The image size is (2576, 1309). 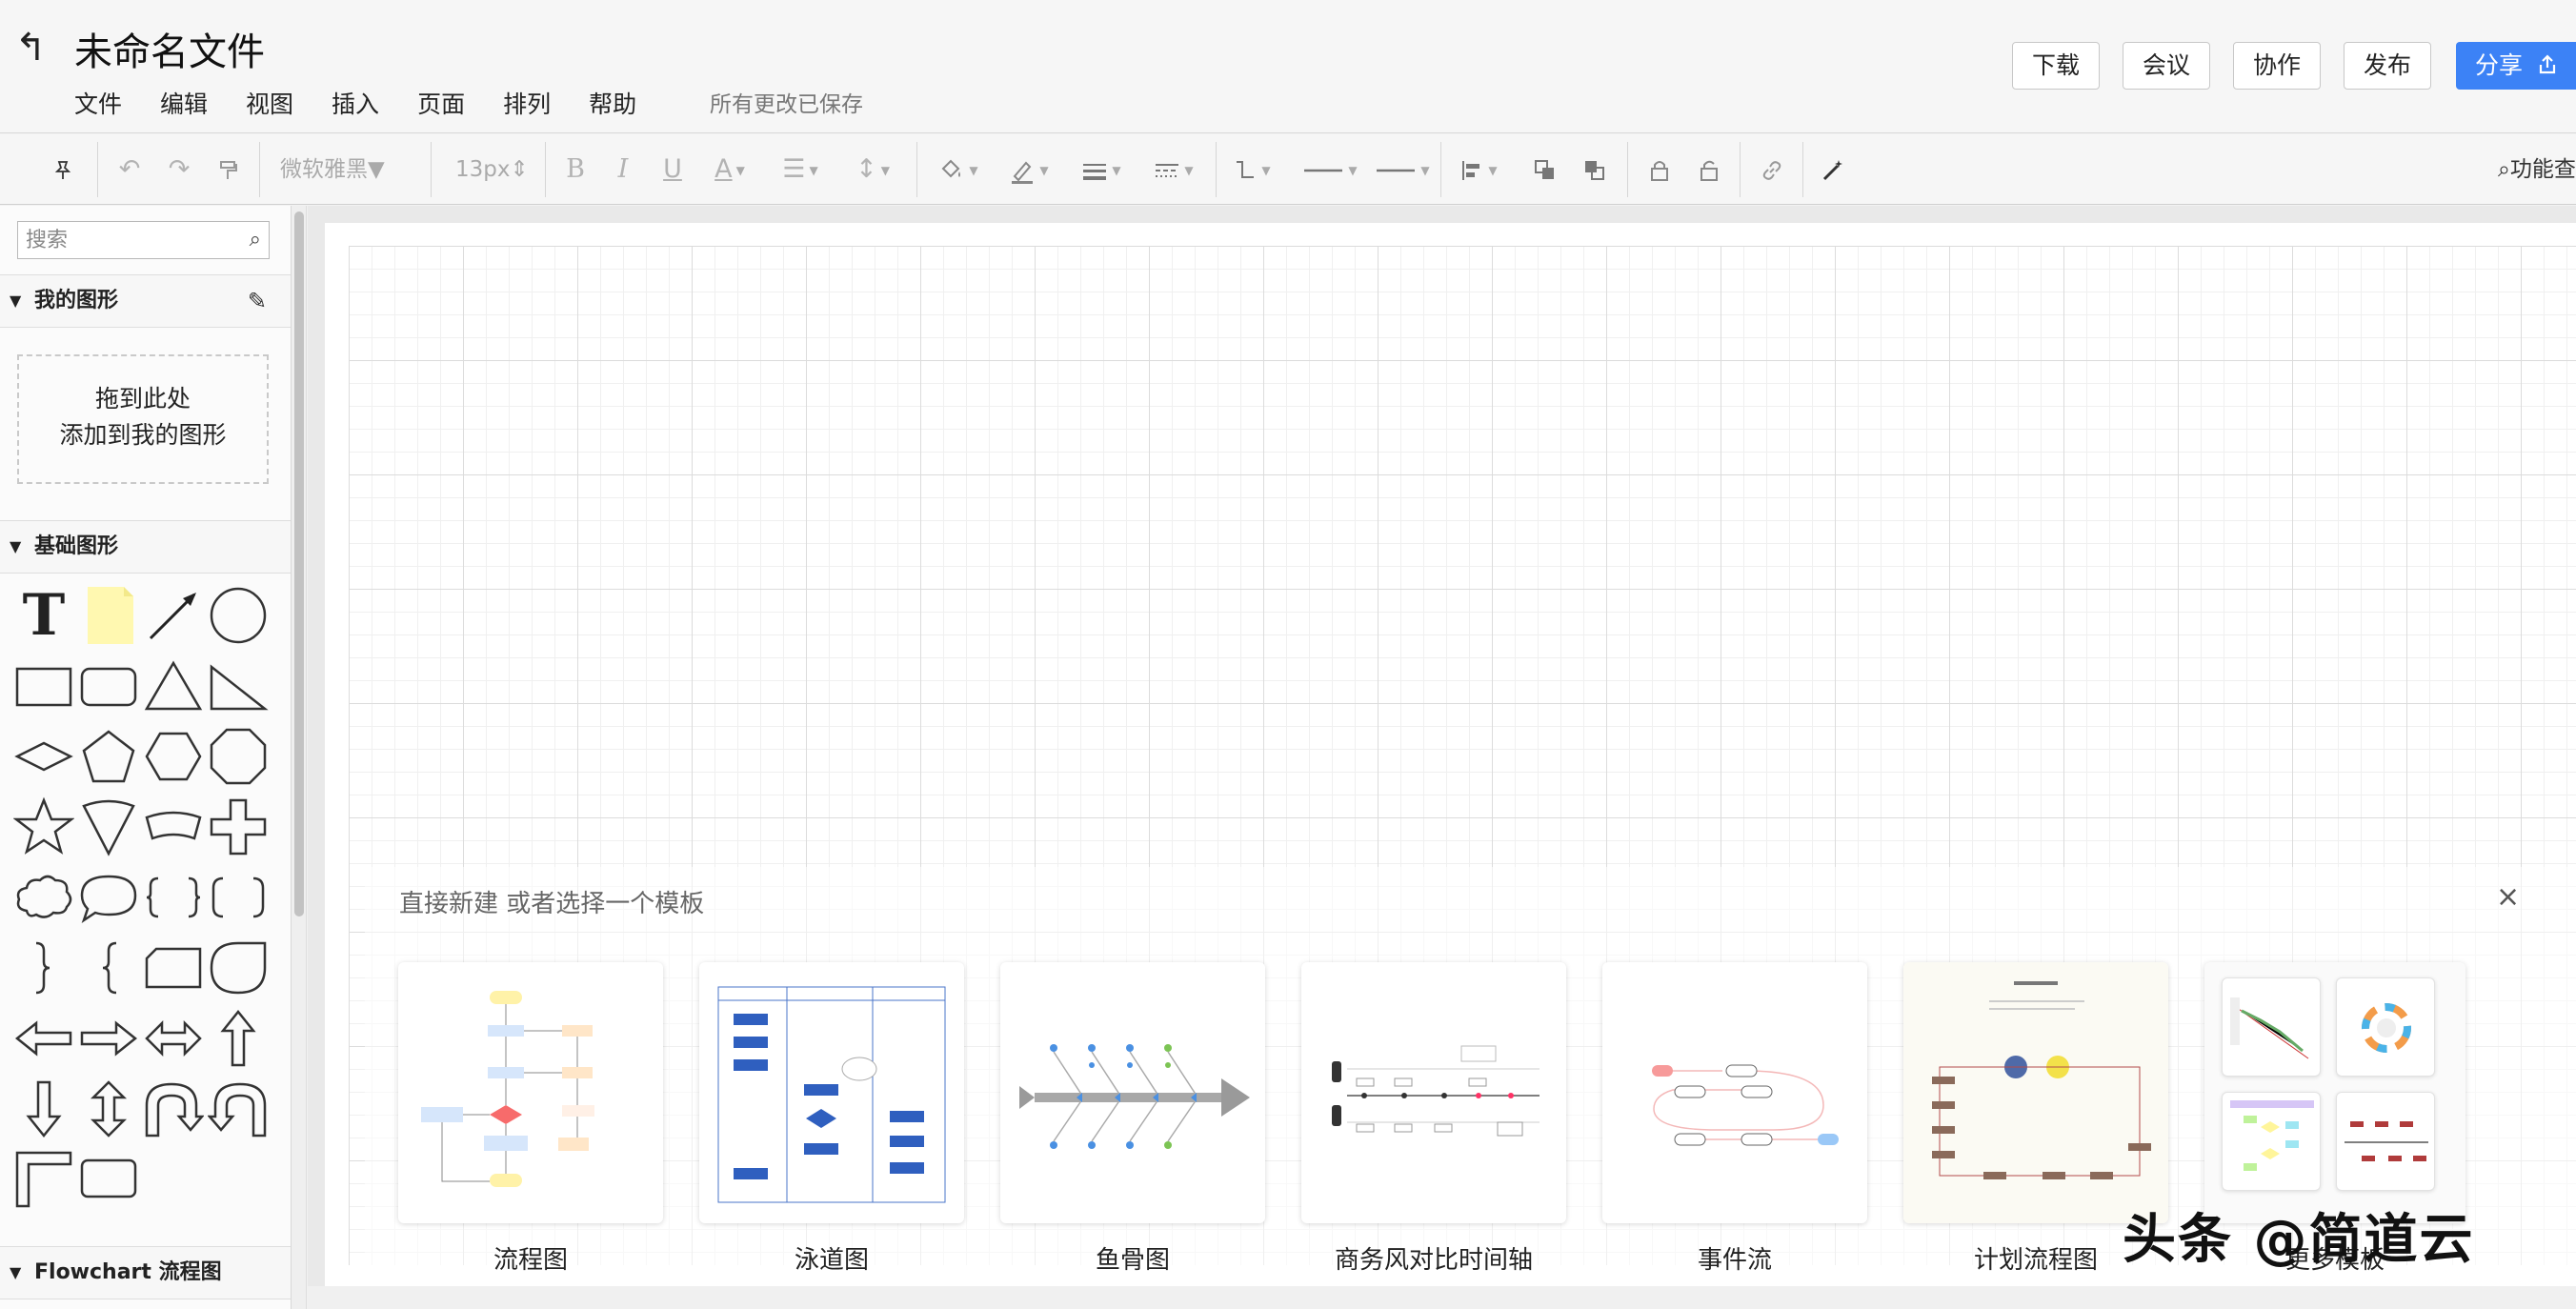 What do you see at coordinates (575, 169) in the screenshot?
I see `bold-icon: B` at bounding box center [575, 169].